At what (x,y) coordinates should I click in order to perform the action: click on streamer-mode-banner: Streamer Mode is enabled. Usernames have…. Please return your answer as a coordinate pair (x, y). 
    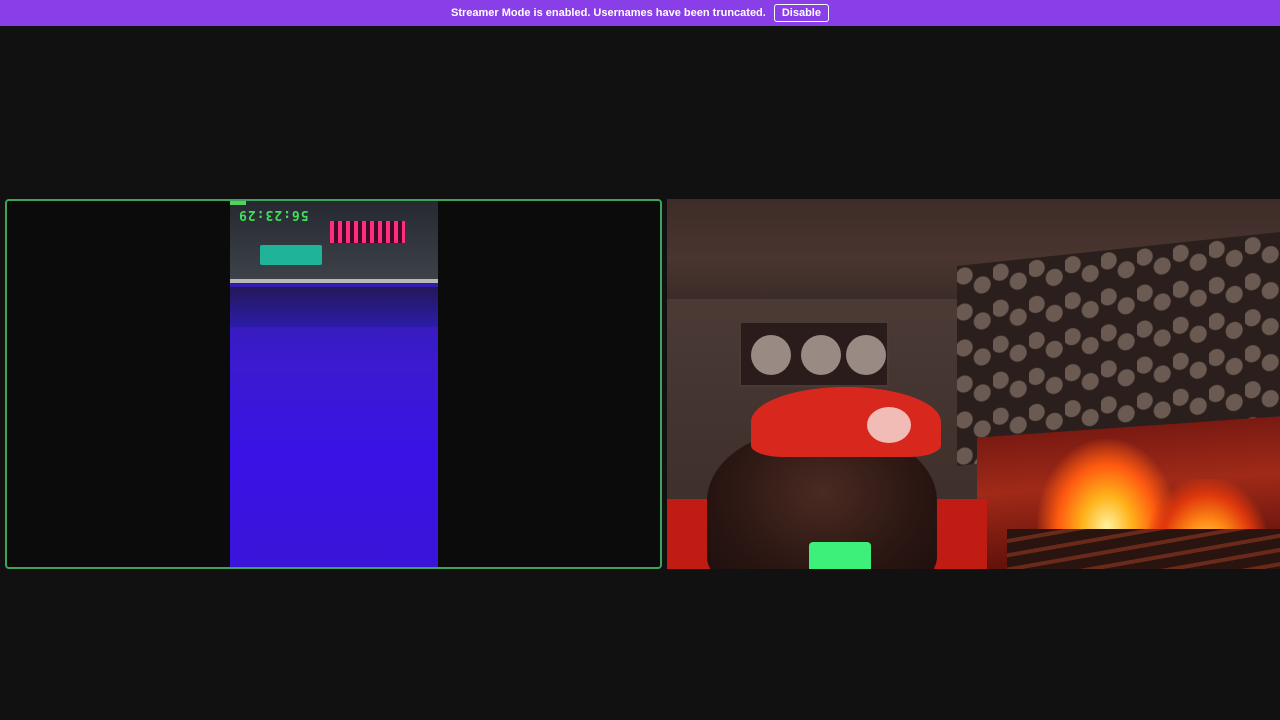
    Looking at the image, I should click on (640, 13).